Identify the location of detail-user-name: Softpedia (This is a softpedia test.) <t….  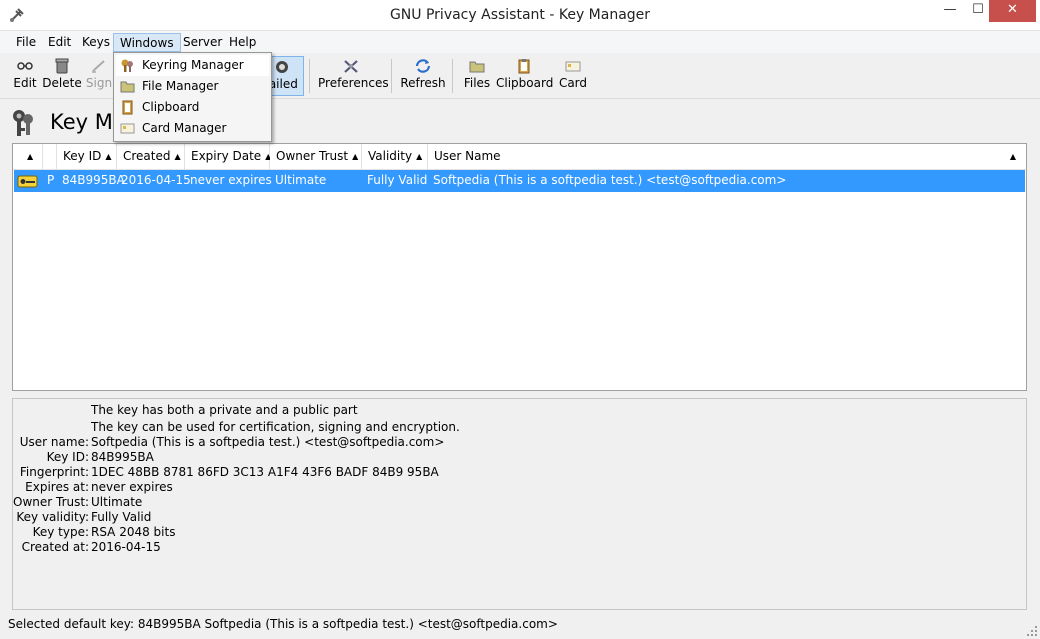
(268, 442).